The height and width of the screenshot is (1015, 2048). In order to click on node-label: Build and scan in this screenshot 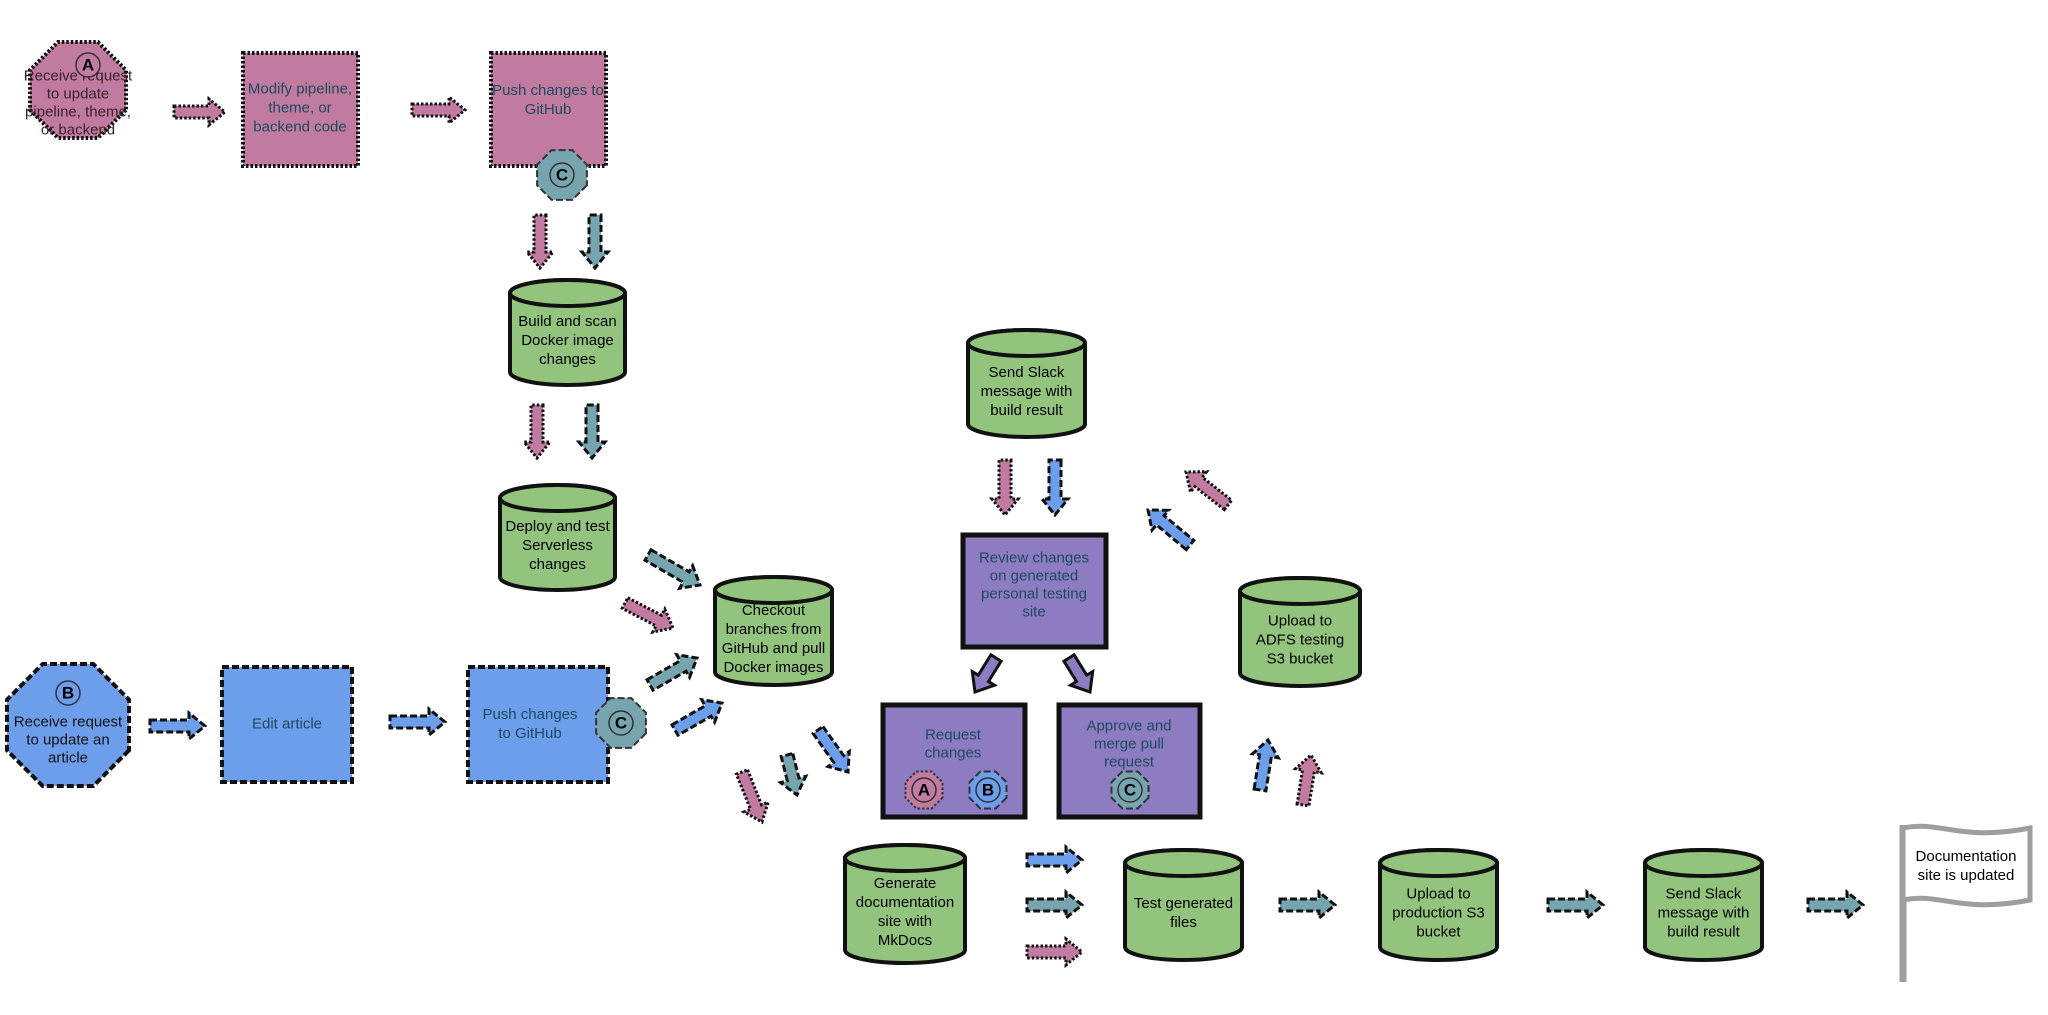, I will do `click(567, 321)`.